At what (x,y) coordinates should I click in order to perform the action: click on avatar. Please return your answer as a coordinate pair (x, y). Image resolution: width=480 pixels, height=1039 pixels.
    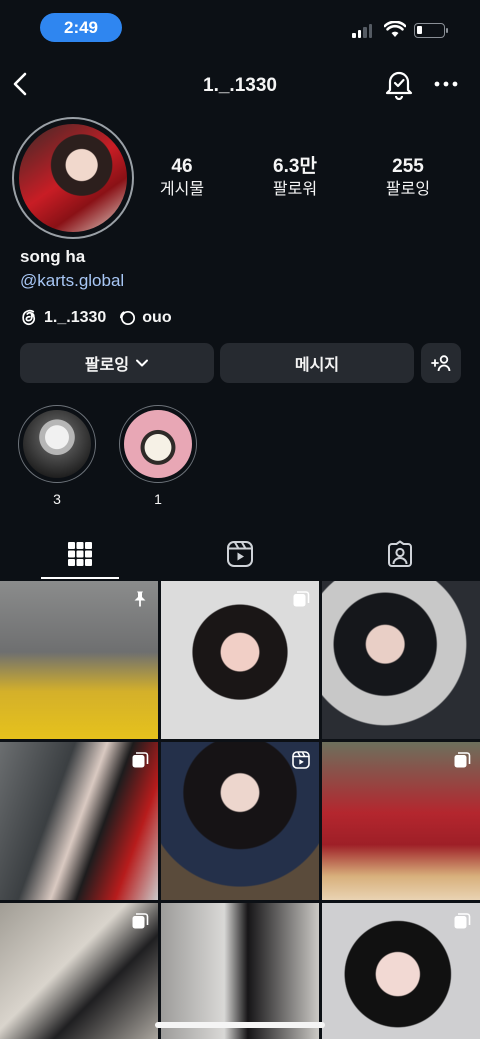
    Looking at the image, I should click on (73, 178).